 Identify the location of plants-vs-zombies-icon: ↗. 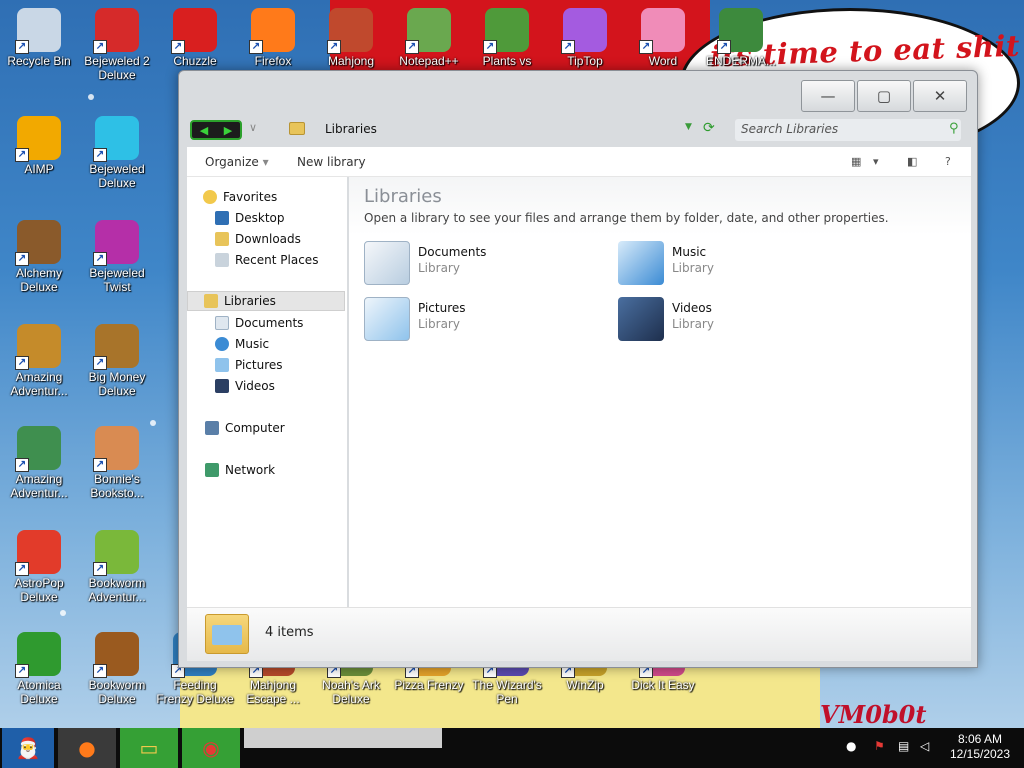
(506, 31).